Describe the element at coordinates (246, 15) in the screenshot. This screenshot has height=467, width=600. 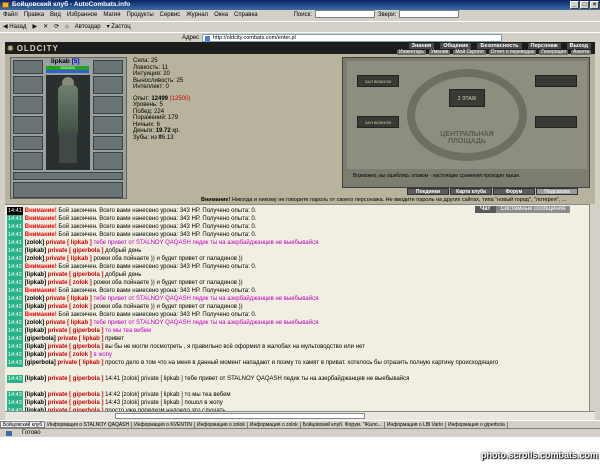
I see `menu-item-9: Справка` at that location.